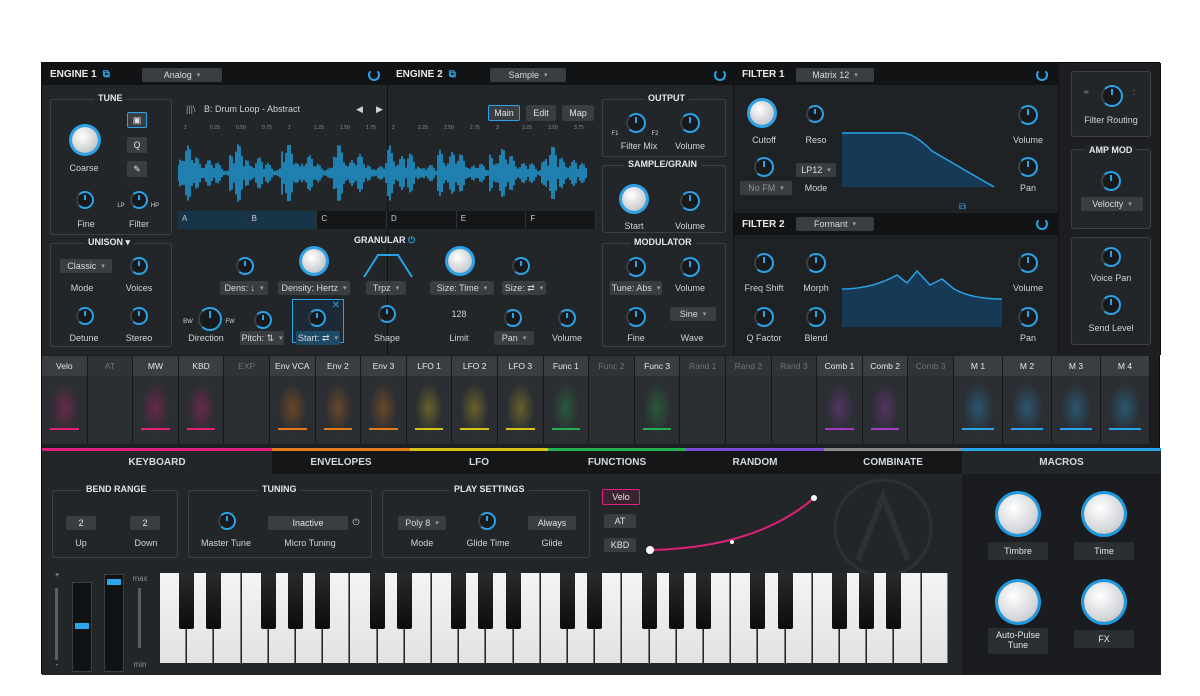 The image size is (1200, 696). Describe the element at coordinates (139, 200) in the screenshot. I see `filter-knob` at that location.